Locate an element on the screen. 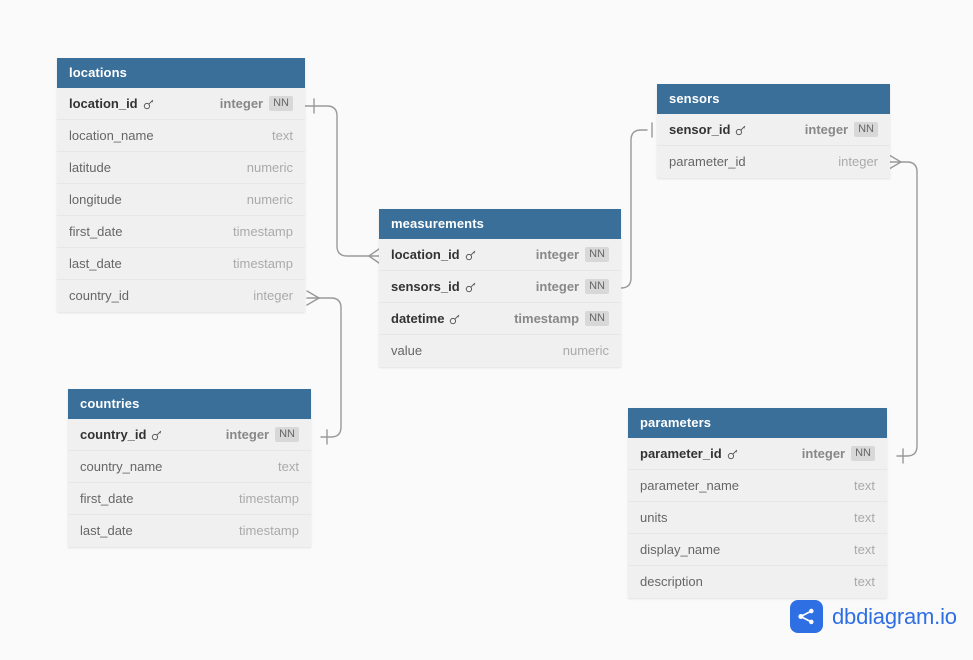 The height and width of the screenshot is (660, 973). field-row: country_id integer NN is located at coordinates (189, 435).